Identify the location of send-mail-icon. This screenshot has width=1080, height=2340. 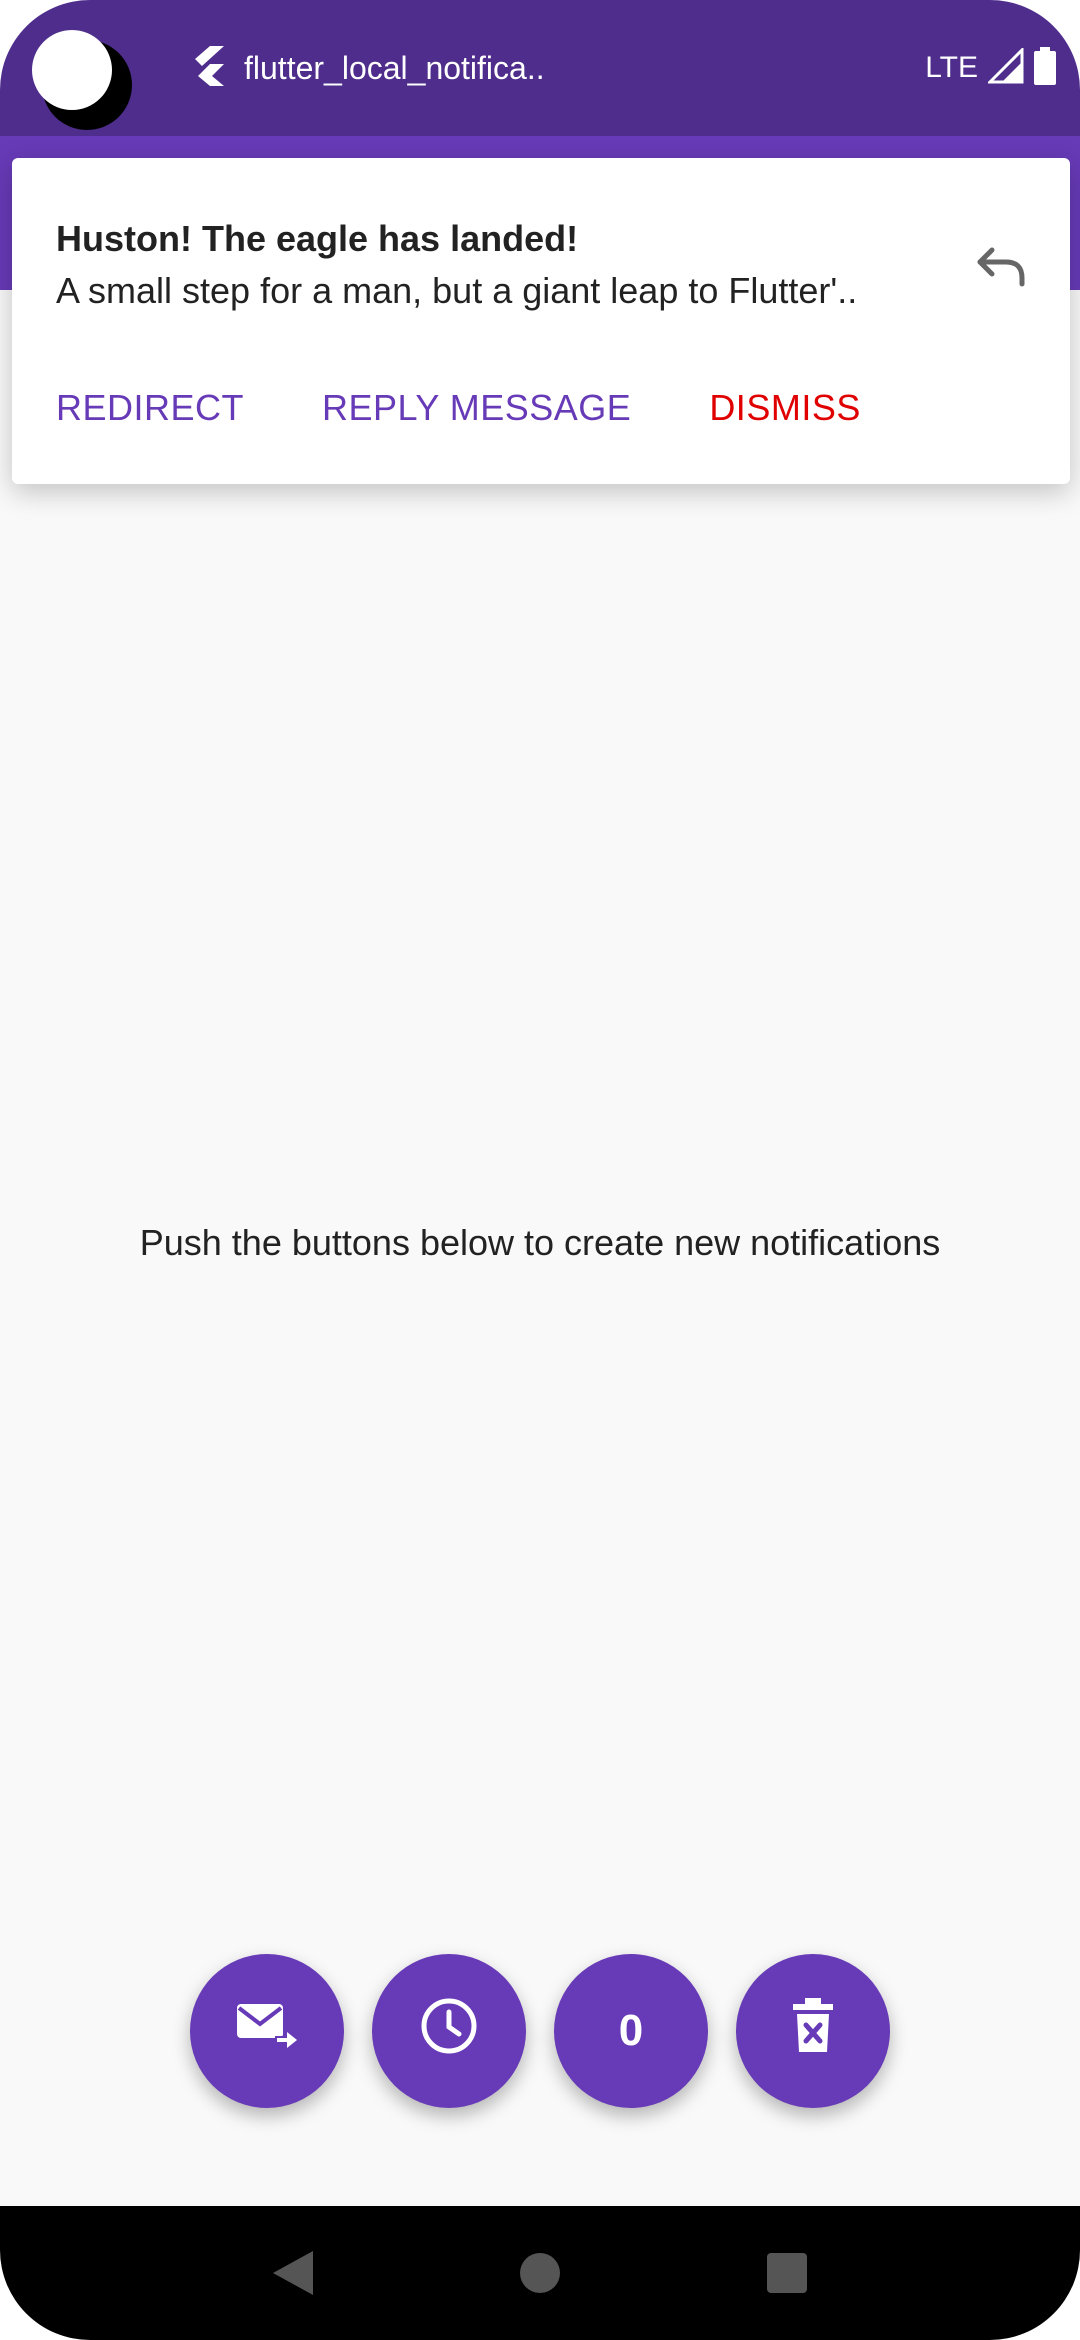
(267, 2031).